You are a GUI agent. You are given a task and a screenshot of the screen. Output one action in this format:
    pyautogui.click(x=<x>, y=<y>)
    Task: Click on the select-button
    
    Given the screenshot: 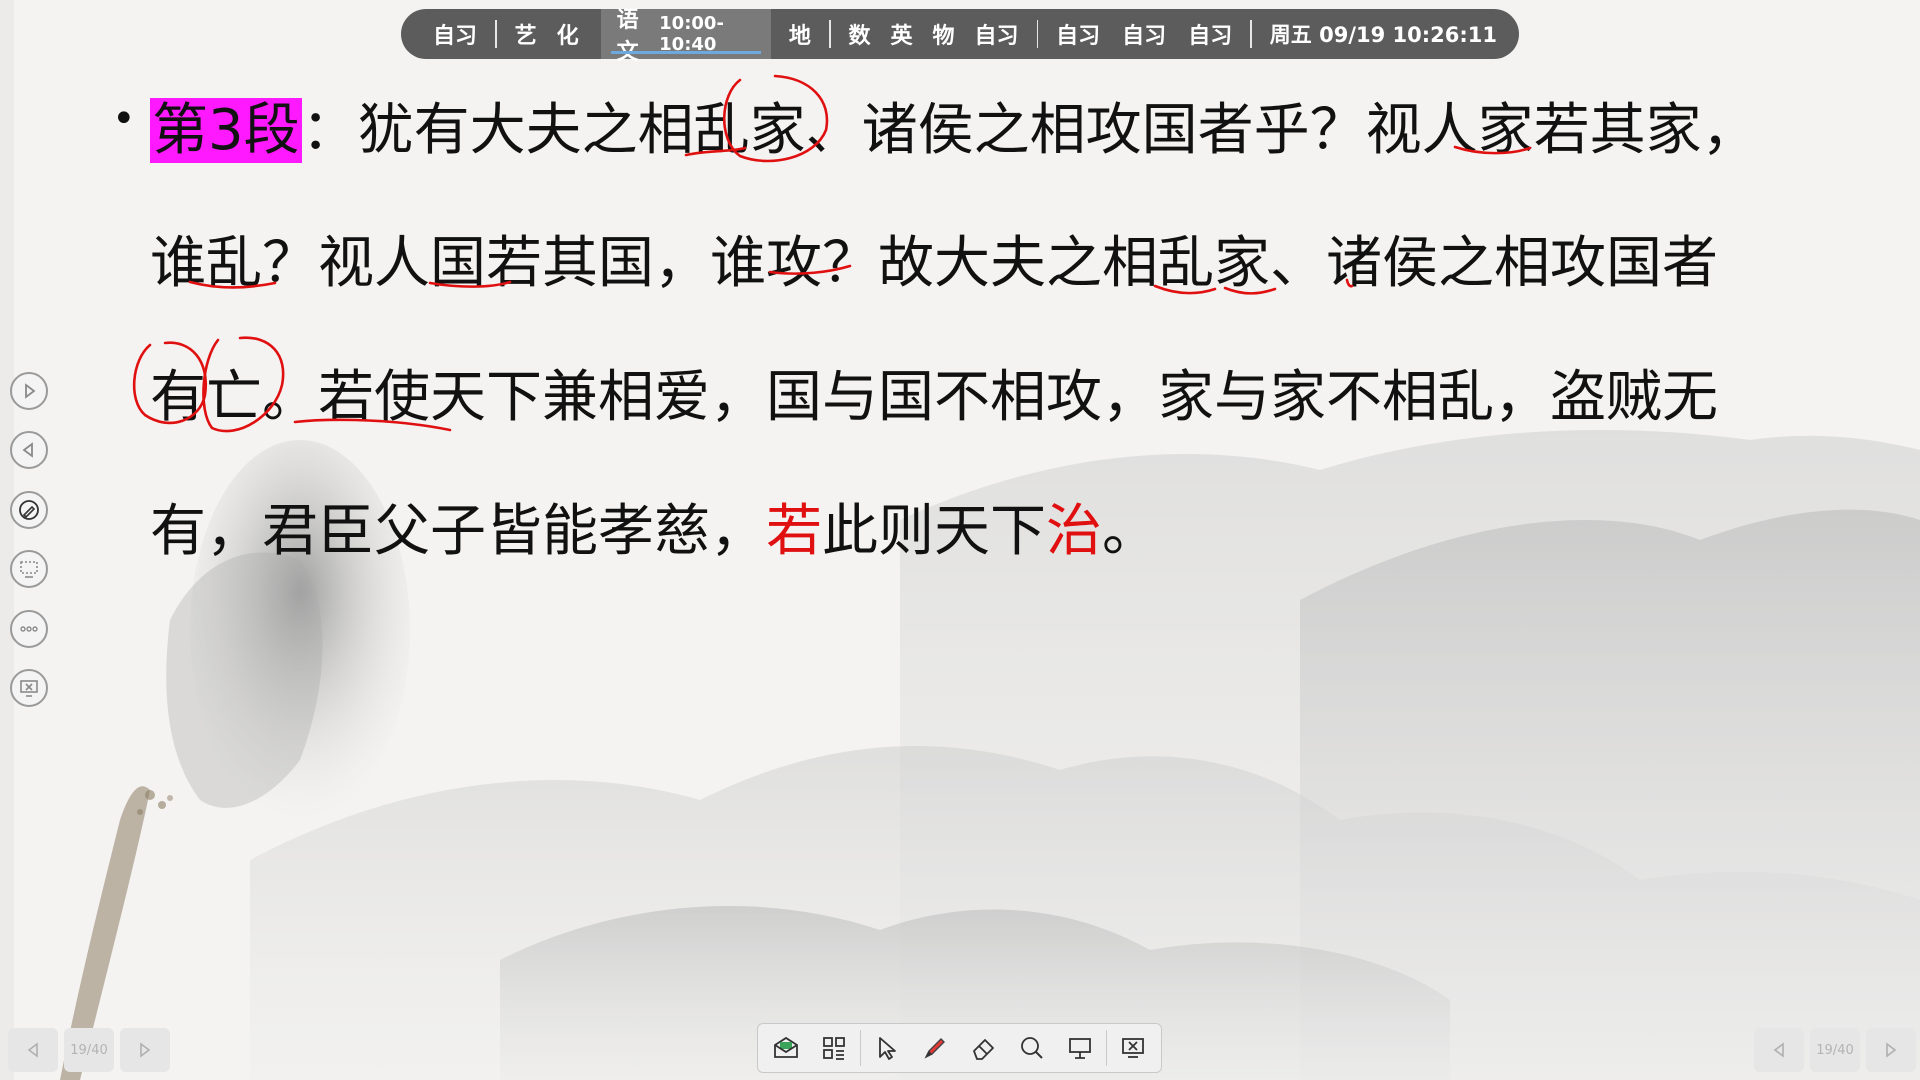 What is the action you would take?
    pyautogui.click(x=887, y=1048)
    